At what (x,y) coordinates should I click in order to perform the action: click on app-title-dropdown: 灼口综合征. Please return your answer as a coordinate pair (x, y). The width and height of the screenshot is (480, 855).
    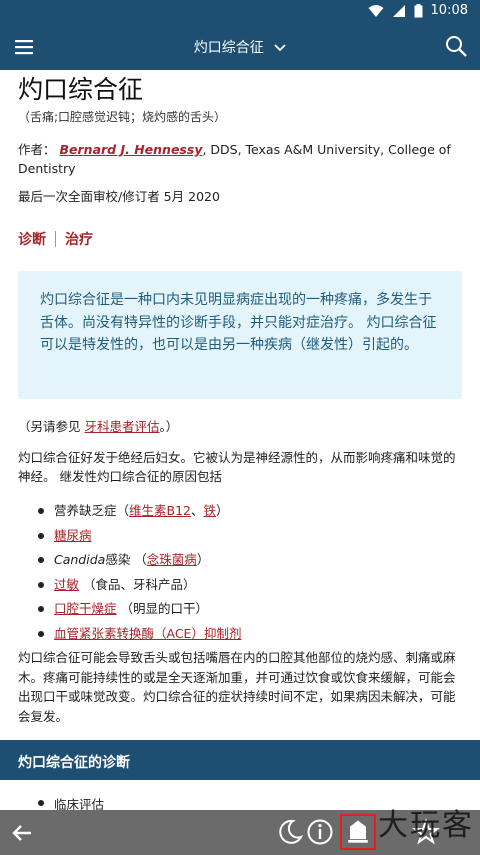
    Looking at the image, I should click on (240, 47).